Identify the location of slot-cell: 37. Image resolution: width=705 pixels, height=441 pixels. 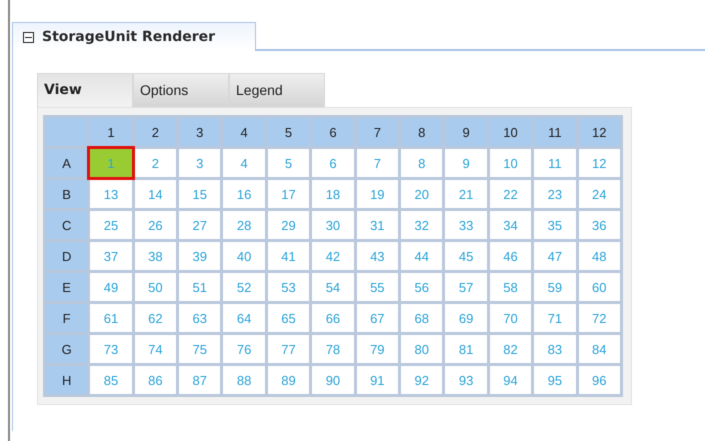
(111, 256).